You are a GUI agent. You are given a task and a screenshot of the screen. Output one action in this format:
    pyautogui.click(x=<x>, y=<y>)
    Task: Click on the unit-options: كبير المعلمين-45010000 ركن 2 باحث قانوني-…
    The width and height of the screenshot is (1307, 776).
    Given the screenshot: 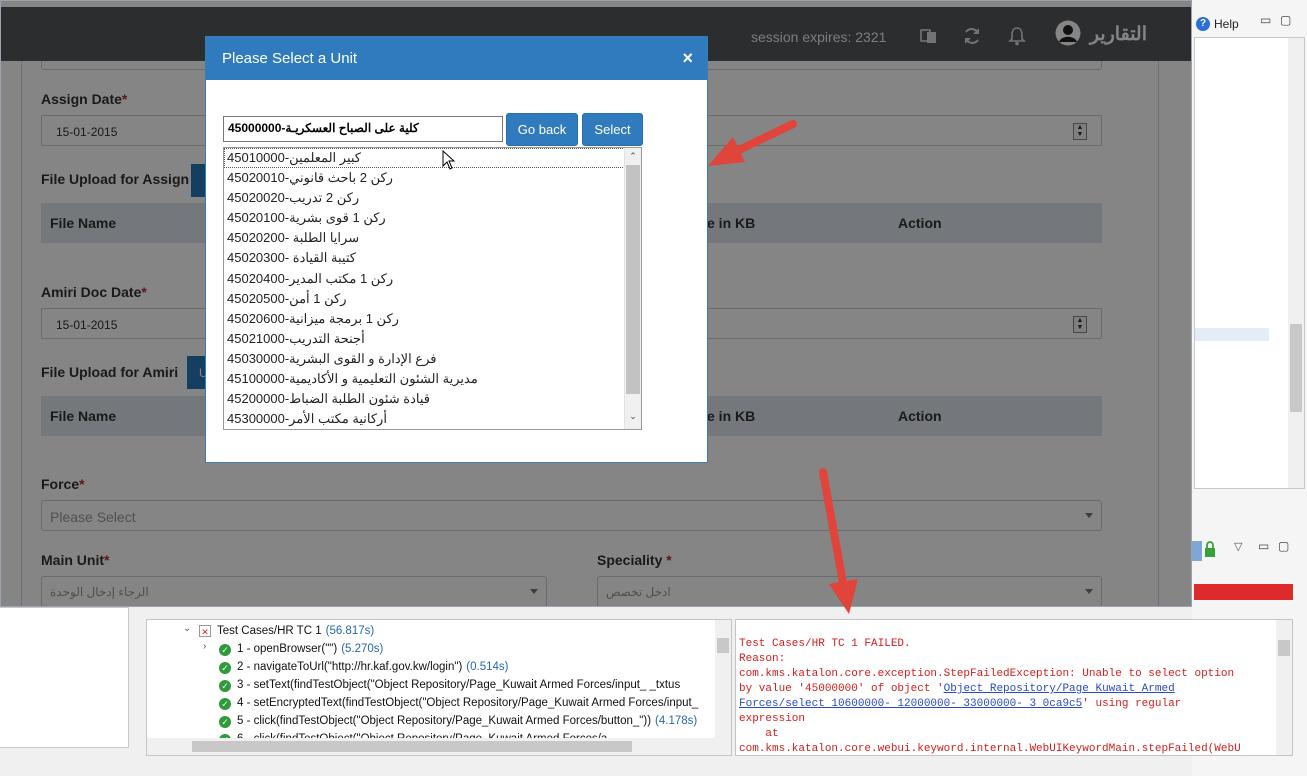 What is the action you would take?
    pyautogui.click(x=432, y=288)
    